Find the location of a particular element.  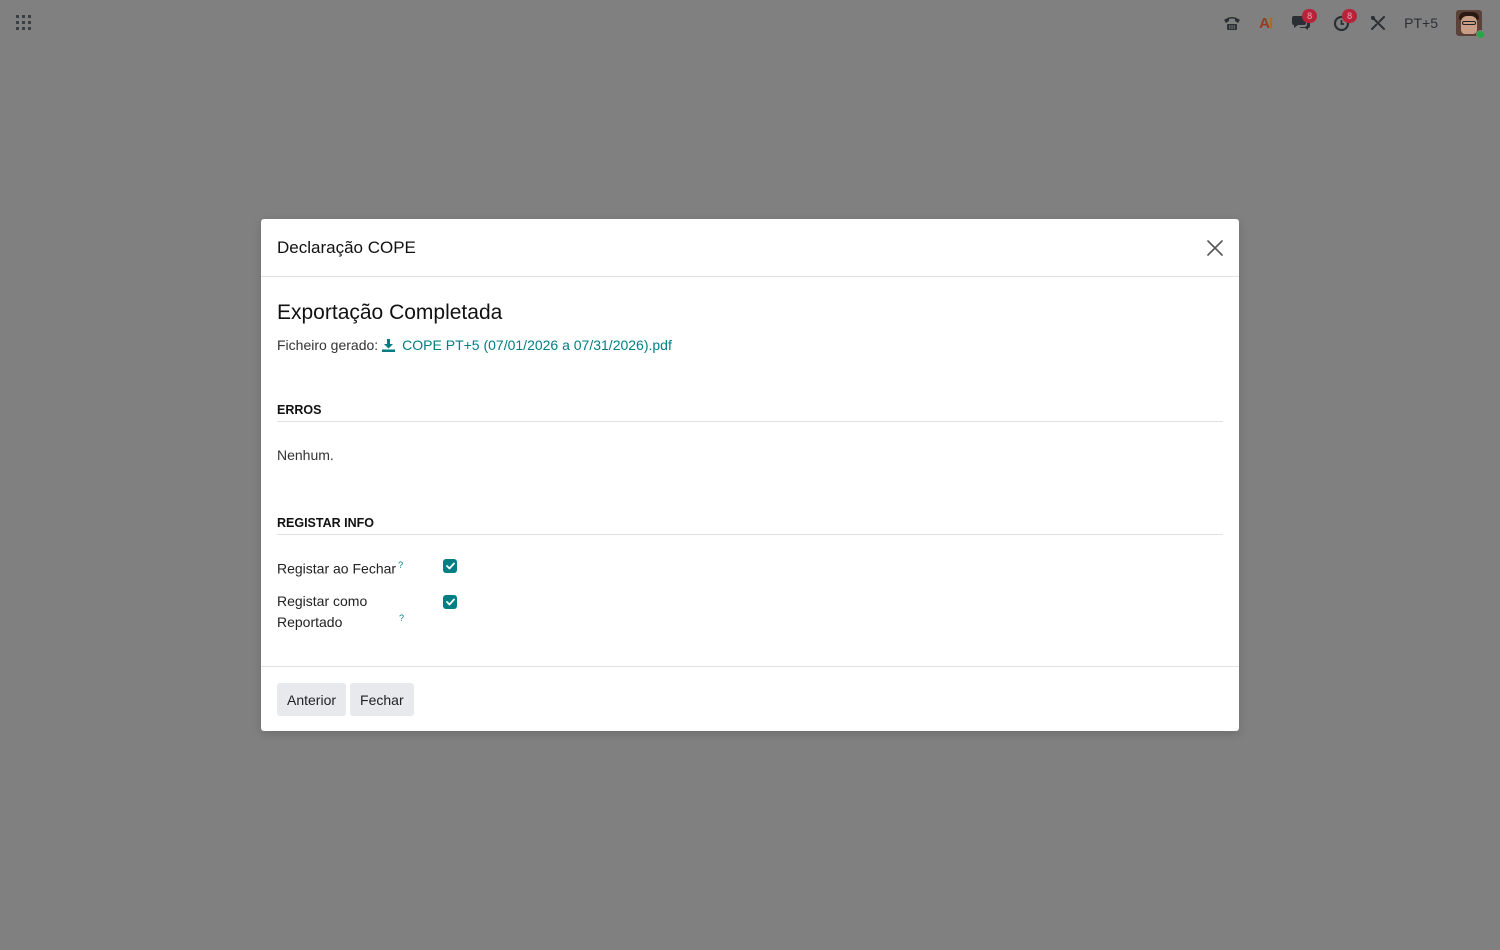

user-avatar is located at coordinates (1470, 24).